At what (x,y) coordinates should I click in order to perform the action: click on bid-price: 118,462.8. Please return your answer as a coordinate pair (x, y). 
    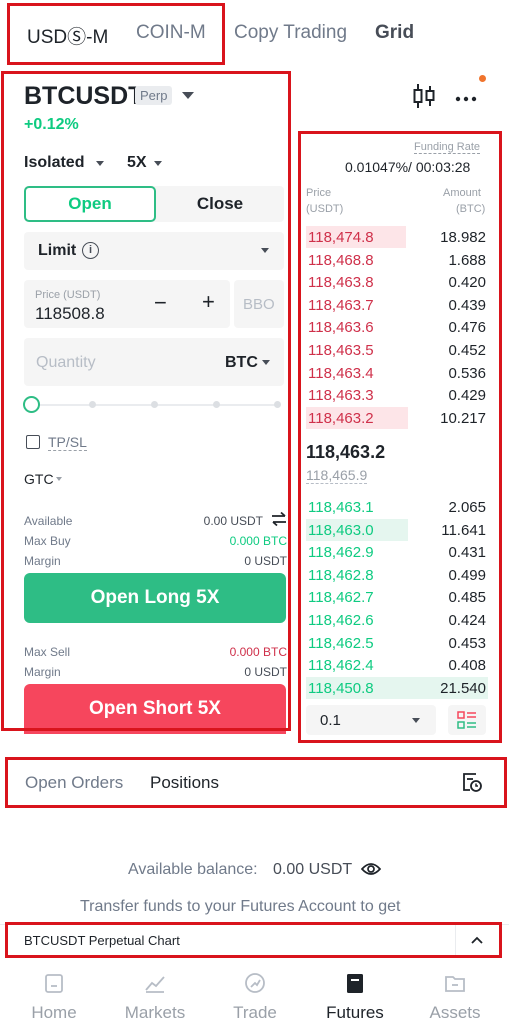
    Looking at the image, I should click on (341, 575).